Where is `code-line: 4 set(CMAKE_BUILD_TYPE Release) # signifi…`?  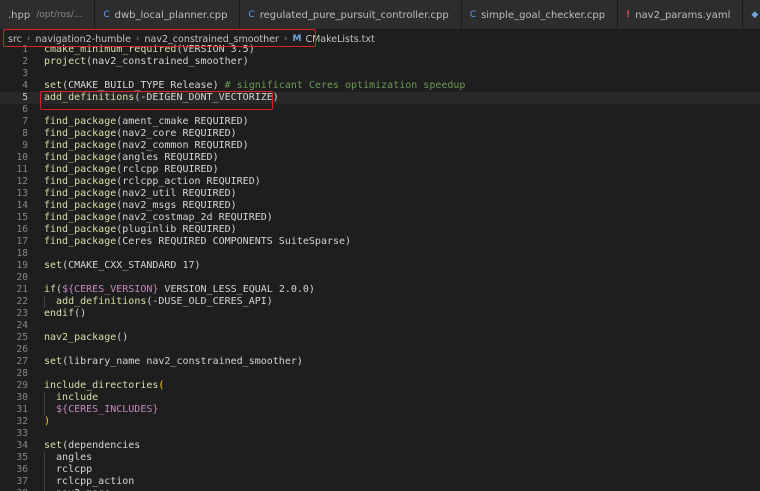
code-line: 4 set(CMAKE_BUILD_TYPE Release) # signifi… is located at coordinates (380, 86).